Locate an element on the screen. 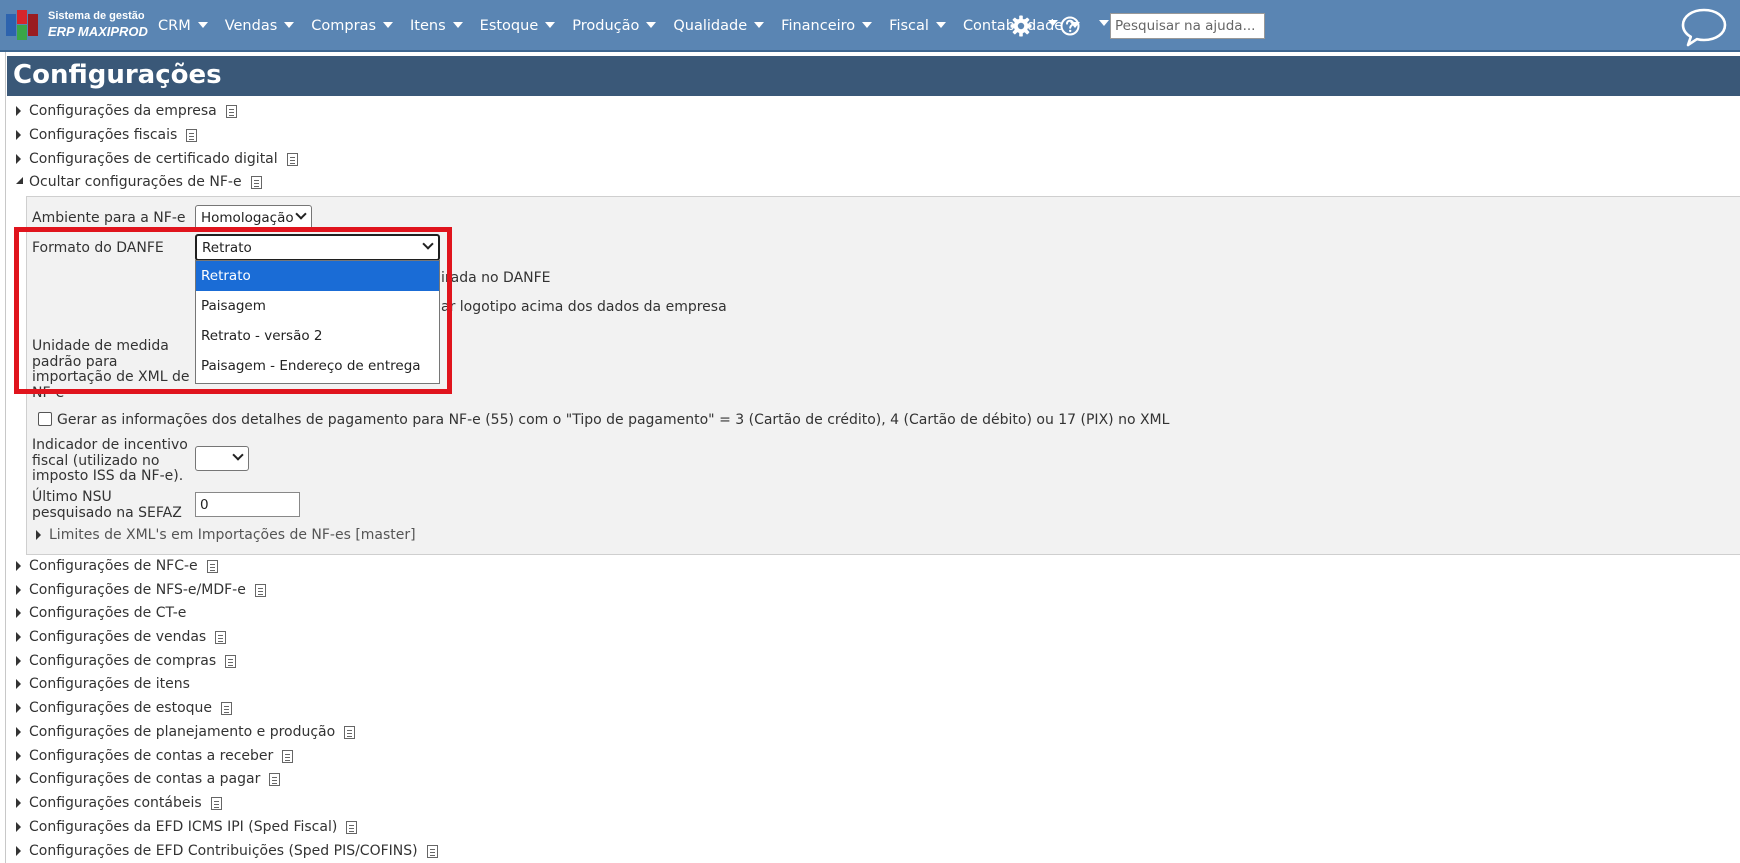 Image resolution: width=1740 pixels, height=863 pixels. section-fiscais: Configurações fiscais is located at coordinates (107, 135).